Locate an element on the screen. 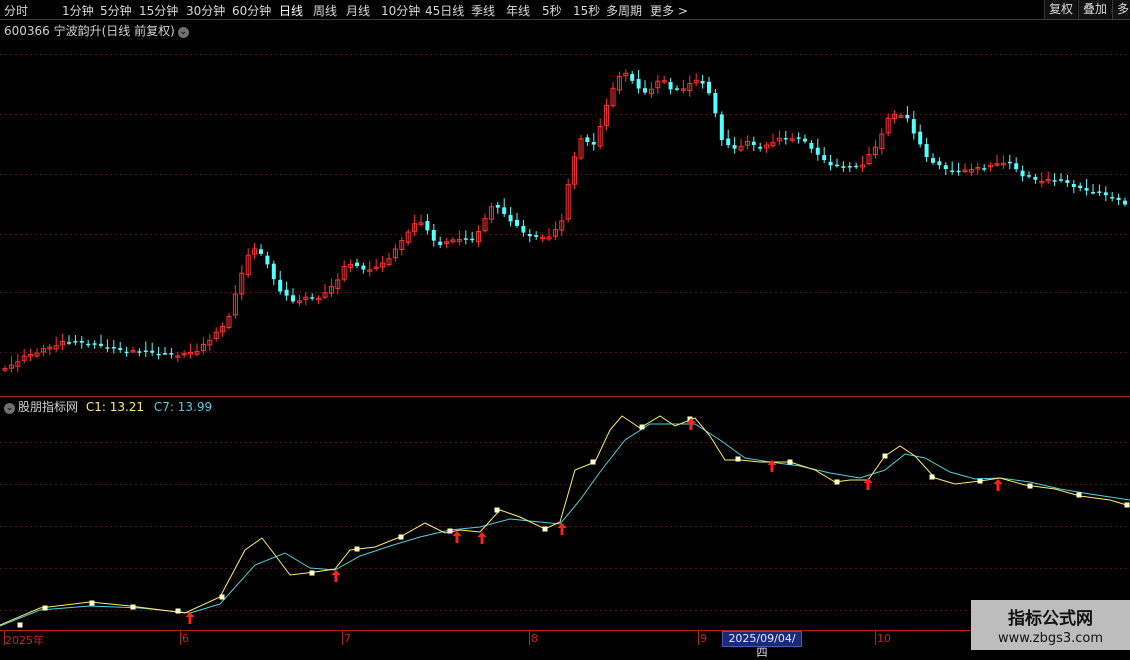 The height and width of the screenshot is (660, 1130). main-chart-title: 600366 宁波韵升(日线 前复权) ⌄ is located at coordinates (96, 30).